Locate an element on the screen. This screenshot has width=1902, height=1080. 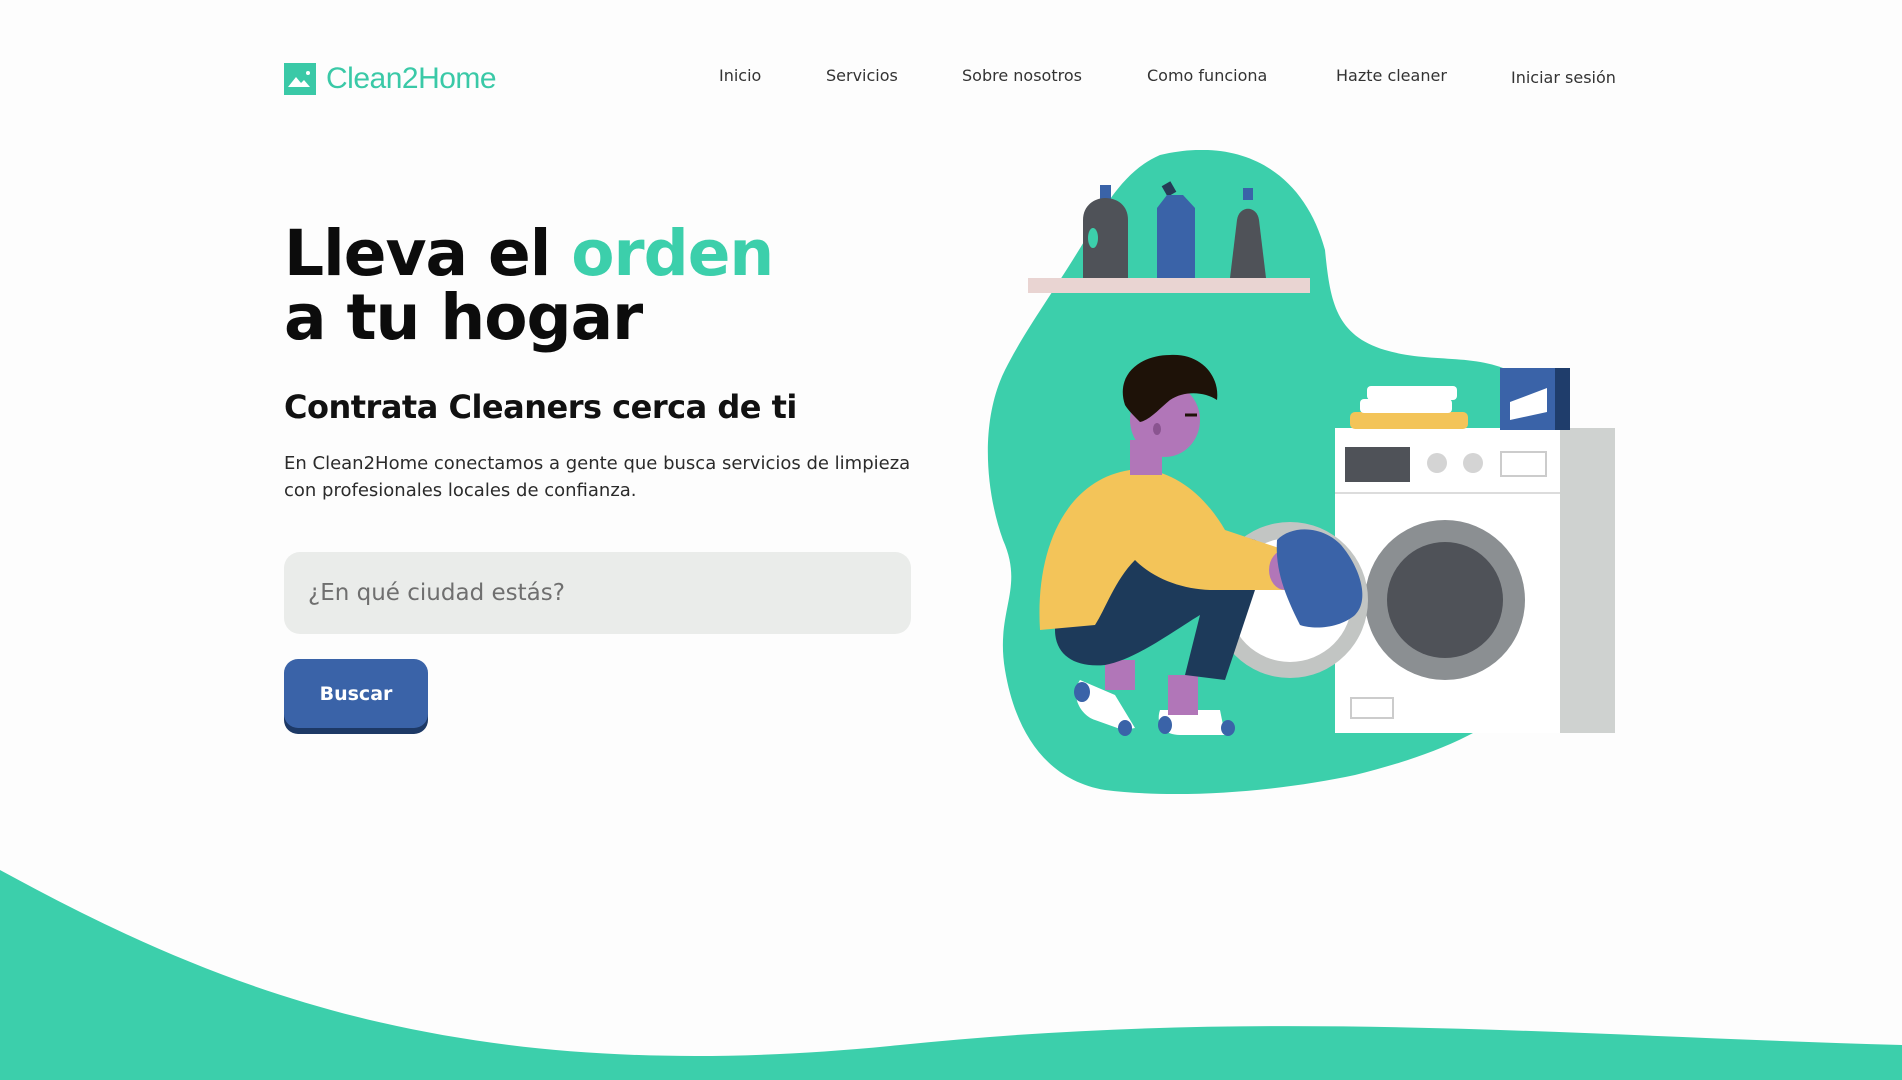
hero-title-part2: a tu hogar is located at coordinates (463, 317).